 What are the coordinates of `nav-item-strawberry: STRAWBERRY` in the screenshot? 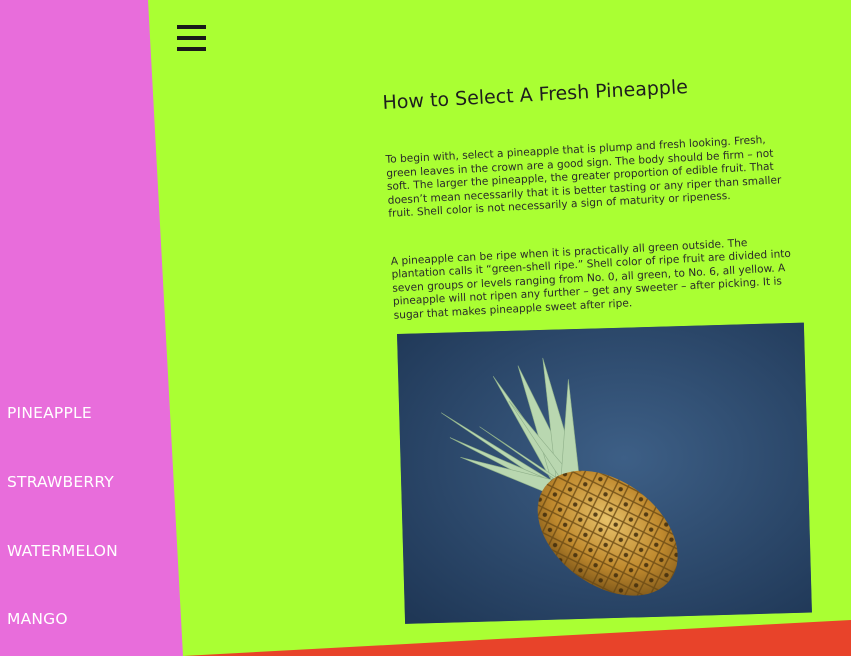 It's located at (60, 482).